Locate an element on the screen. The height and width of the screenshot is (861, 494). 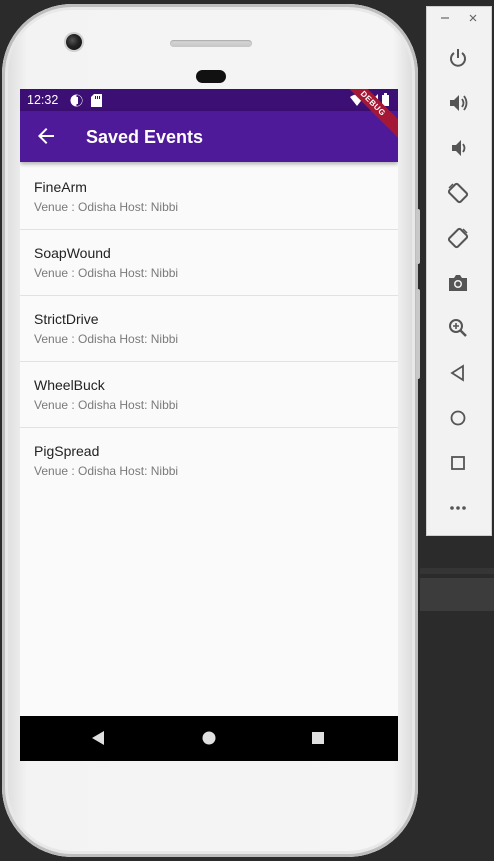
close-icon is located at coordinates (473, 18).